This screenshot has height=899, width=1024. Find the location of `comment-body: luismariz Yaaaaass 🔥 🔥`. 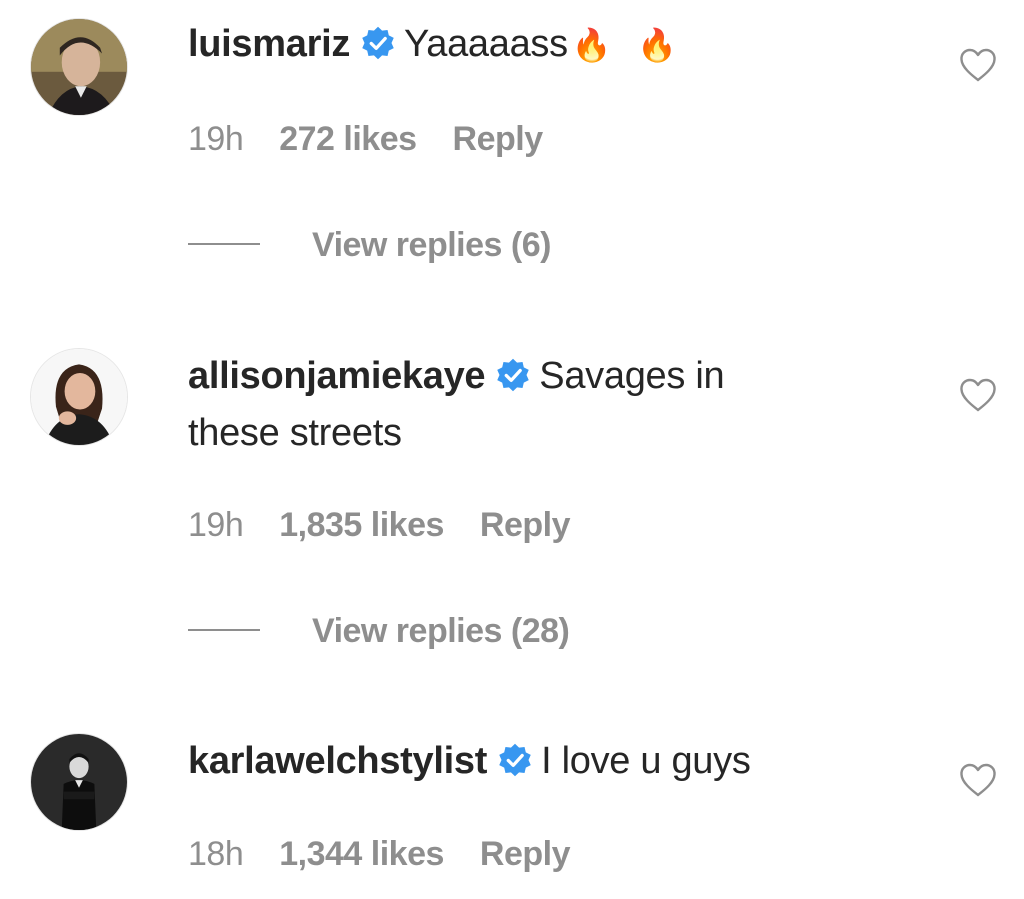

comment-body: luismariz Yaaaaass 🔥 🔥 is located at coordinates (538, 45).